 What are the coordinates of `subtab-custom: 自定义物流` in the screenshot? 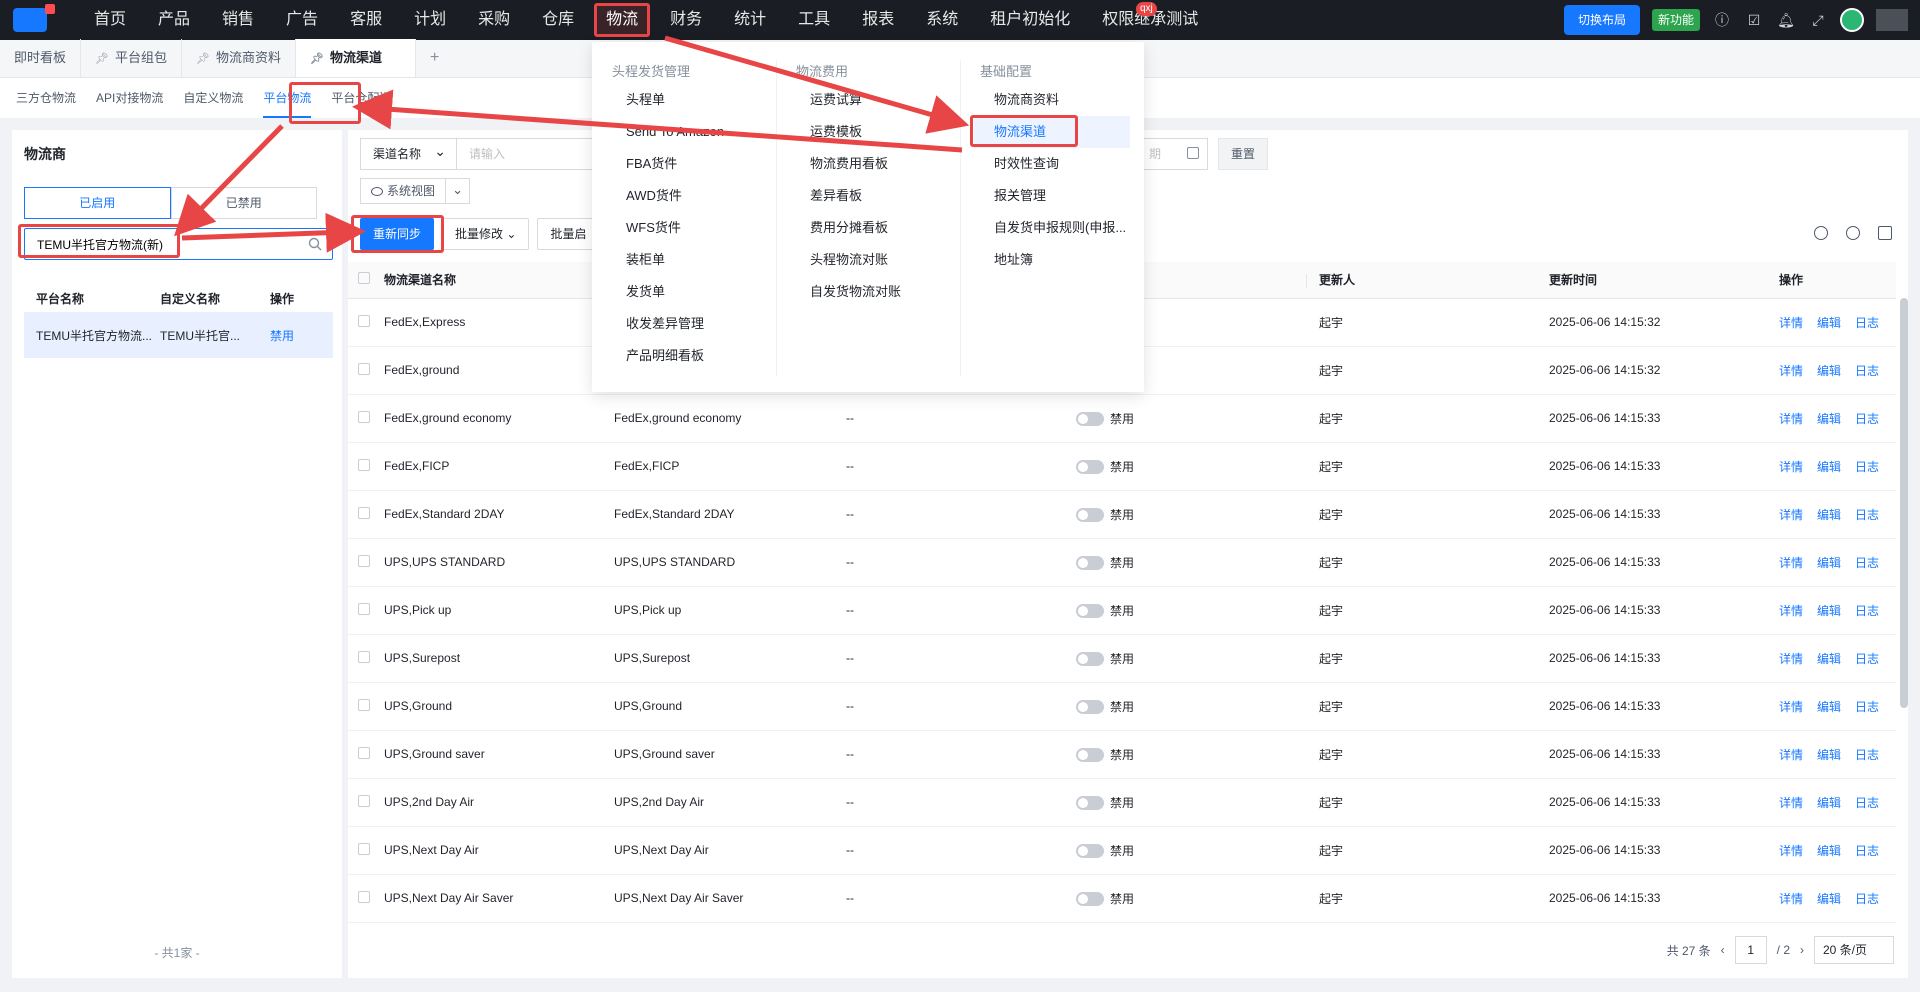 It's located at (213, 98).